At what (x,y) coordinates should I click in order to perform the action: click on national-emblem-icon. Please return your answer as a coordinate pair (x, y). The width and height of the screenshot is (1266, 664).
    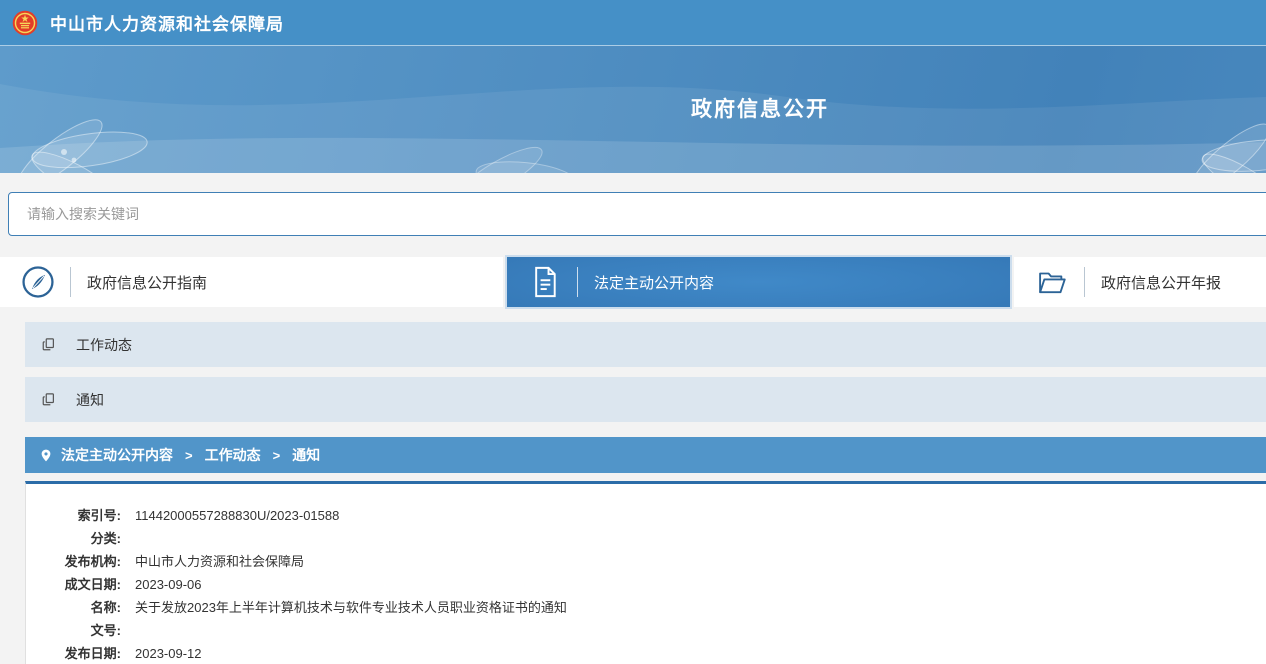
    Looking at the image, I should click on (25, 22).